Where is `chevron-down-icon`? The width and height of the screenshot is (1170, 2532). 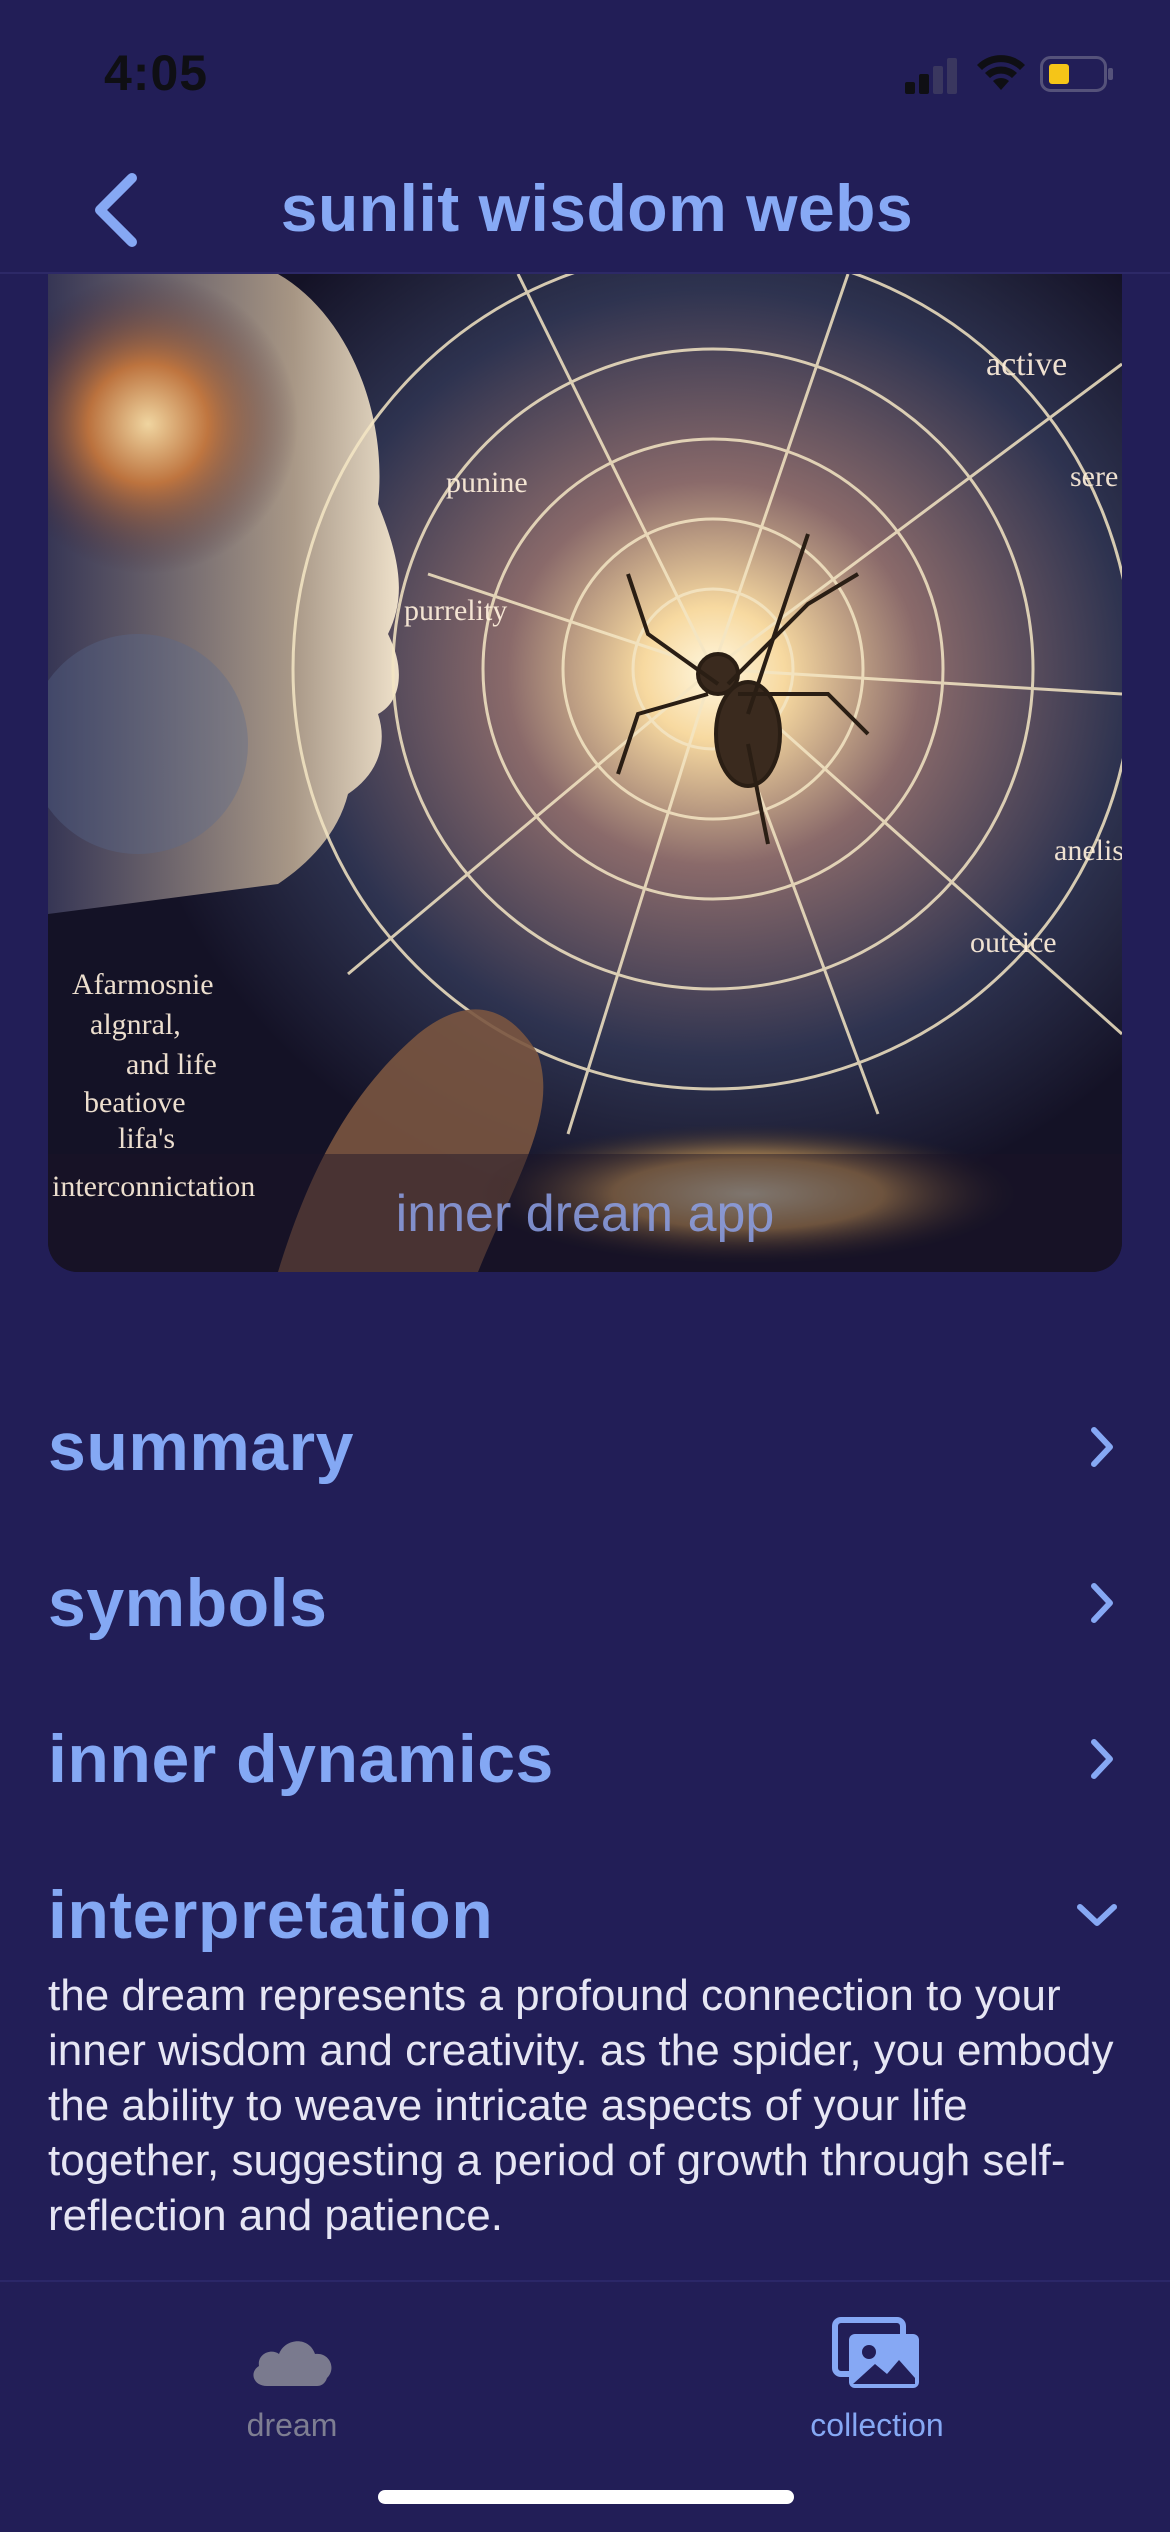
chevron-down-icon is located at coordinates (1097, 1915).